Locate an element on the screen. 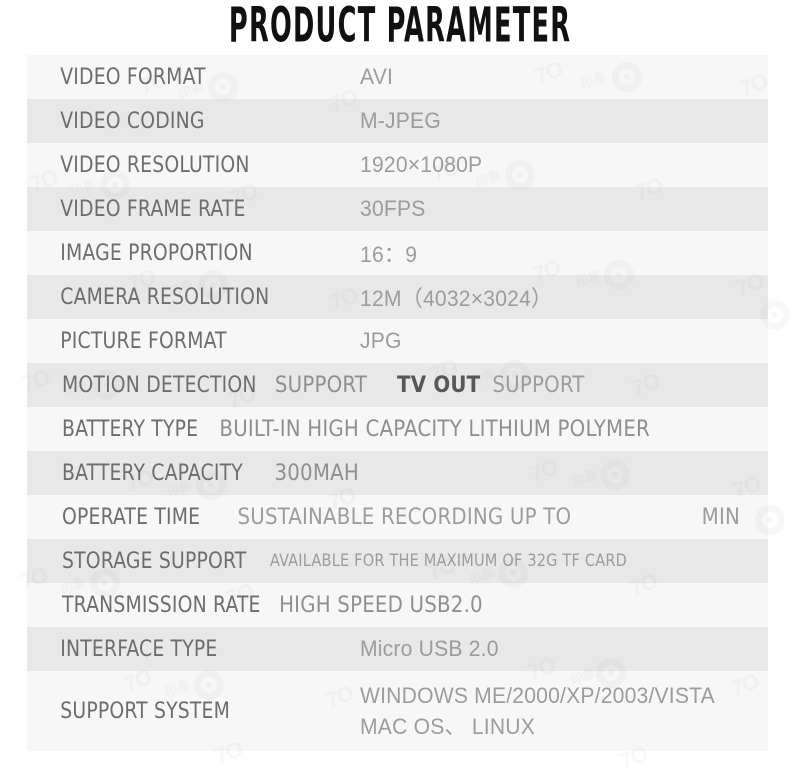  row-label: OPERATE TIME is located at coordinates (131, 517).